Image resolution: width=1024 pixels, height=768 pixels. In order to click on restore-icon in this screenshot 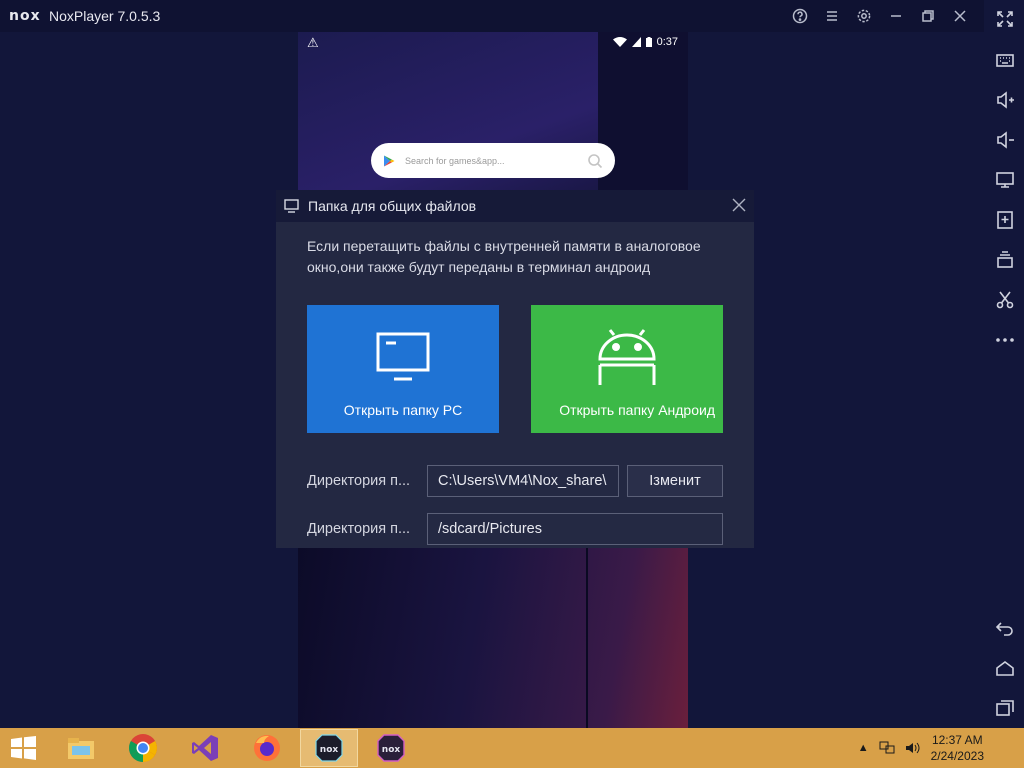, I will do `click(928, 16)`.